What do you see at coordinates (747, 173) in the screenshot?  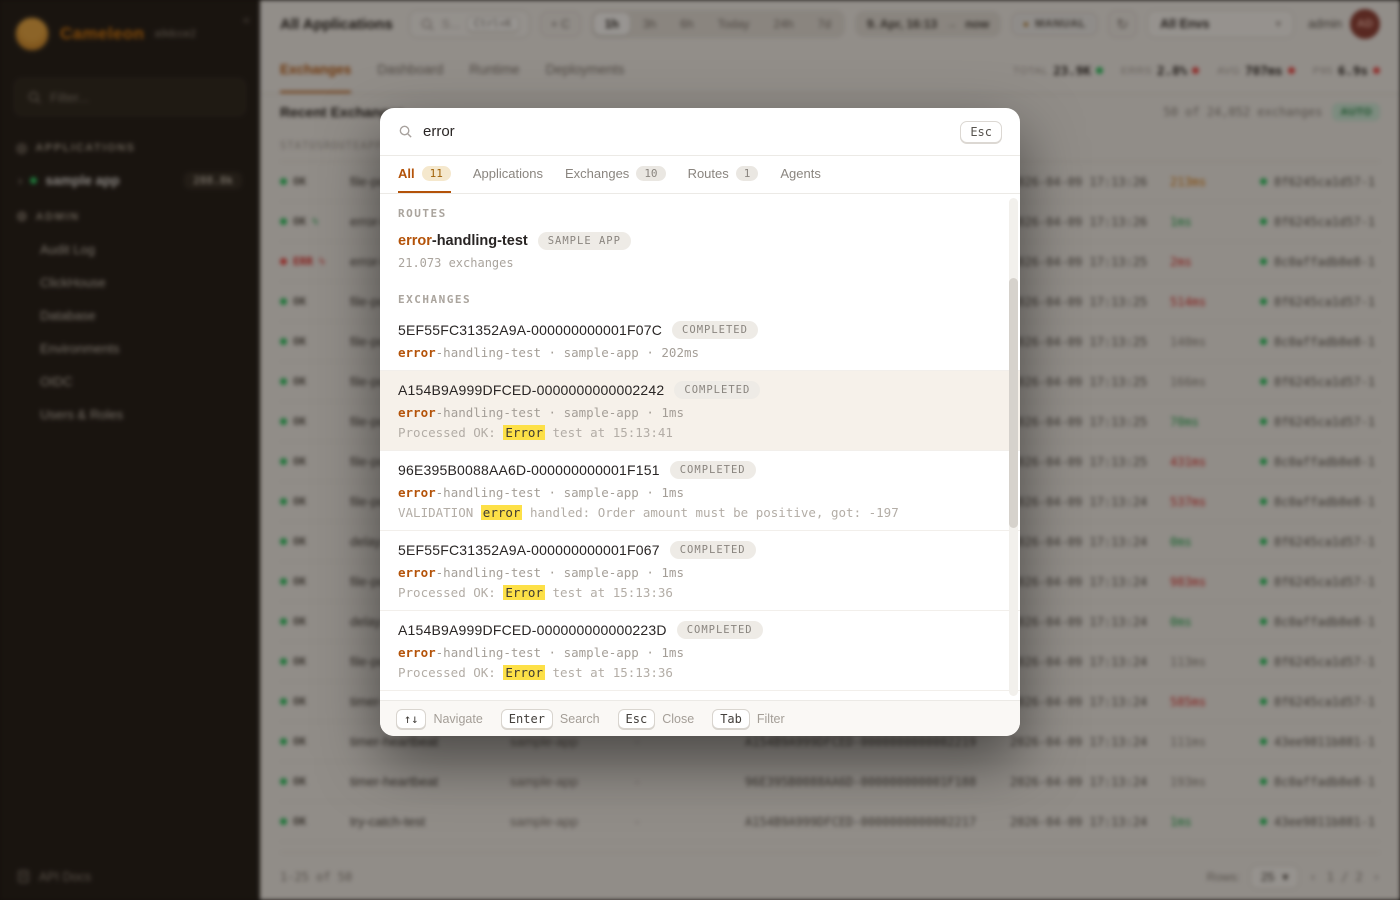 I see `tab-count-badge: 1` at bounding box center [747, 173].